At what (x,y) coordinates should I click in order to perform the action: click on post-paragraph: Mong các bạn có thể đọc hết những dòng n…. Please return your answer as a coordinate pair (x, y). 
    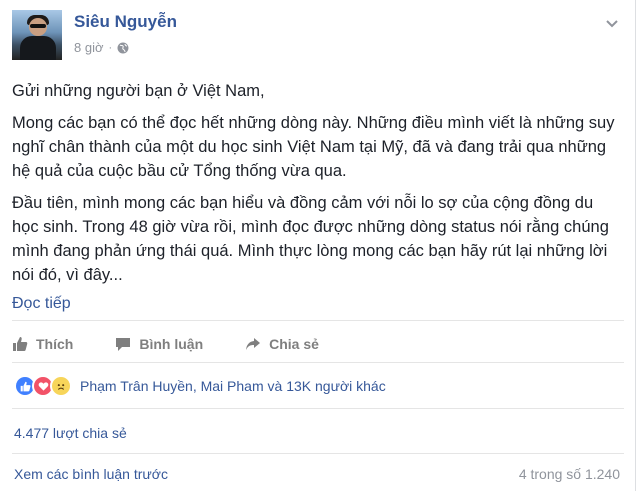
    Looking at the image, I should click on (313, 147).